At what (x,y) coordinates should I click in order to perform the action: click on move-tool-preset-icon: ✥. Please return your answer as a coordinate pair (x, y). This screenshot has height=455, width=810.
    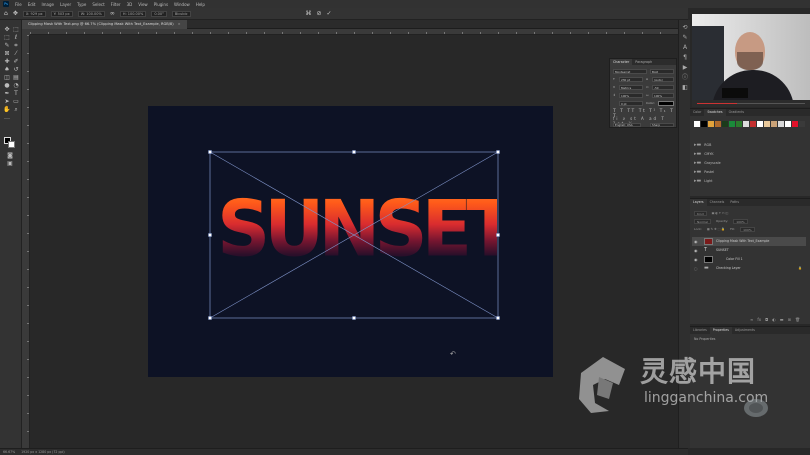
    Looking at the image, I should click on (15, 13).